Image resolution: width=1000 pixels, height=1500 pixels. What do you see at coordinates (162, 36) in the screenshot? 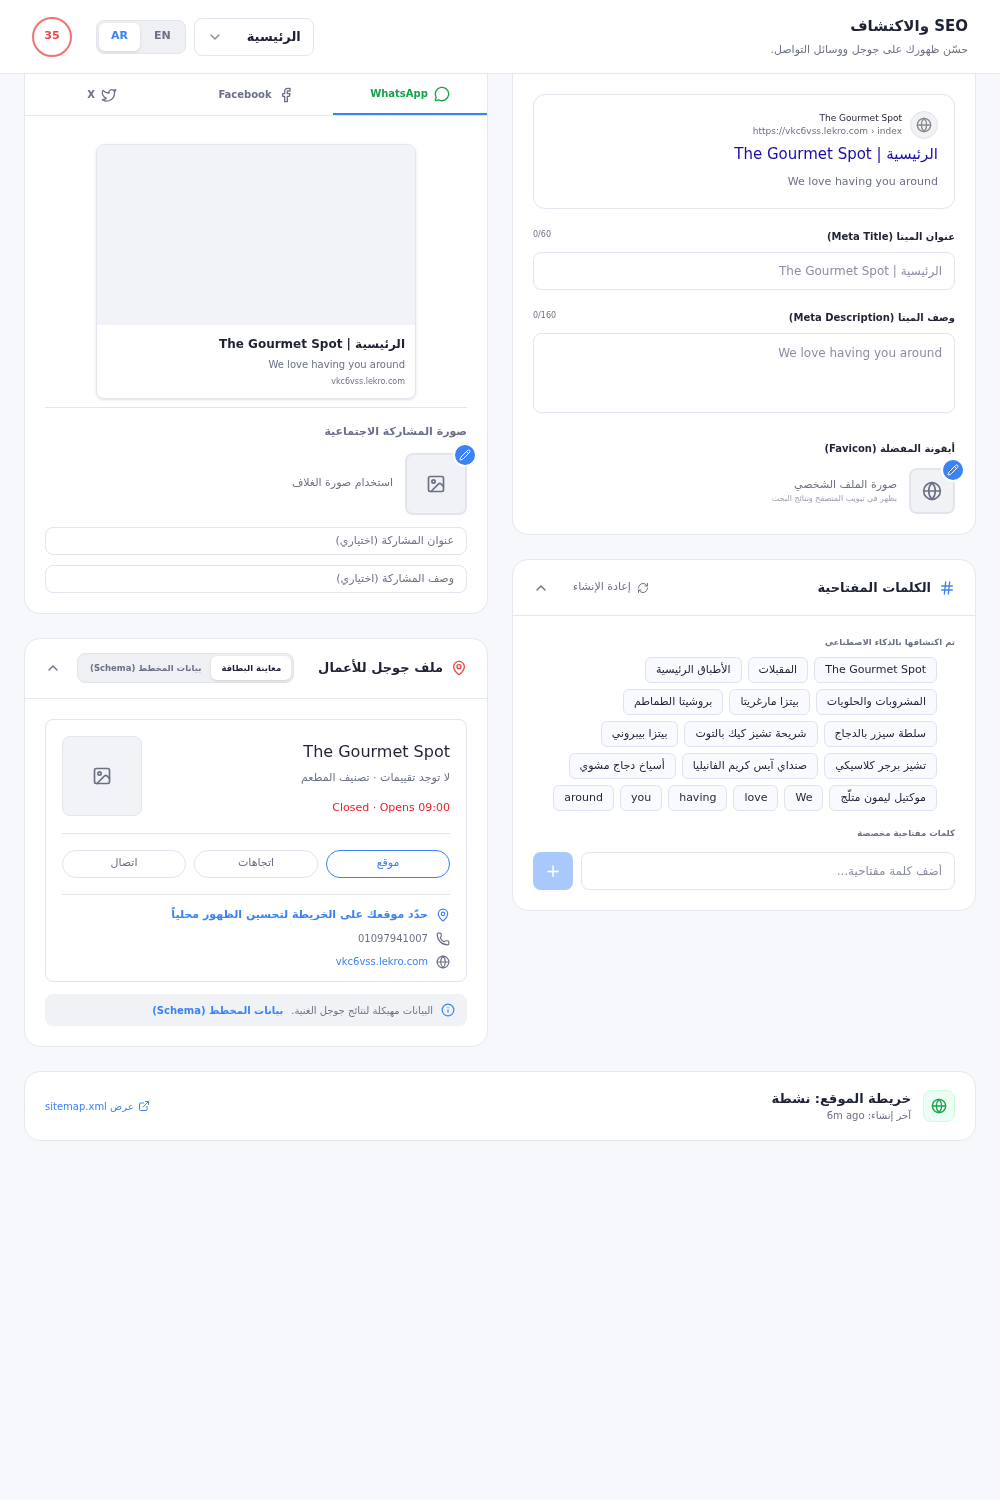
I see `language-option: EN` at bounding box center [162, 36].